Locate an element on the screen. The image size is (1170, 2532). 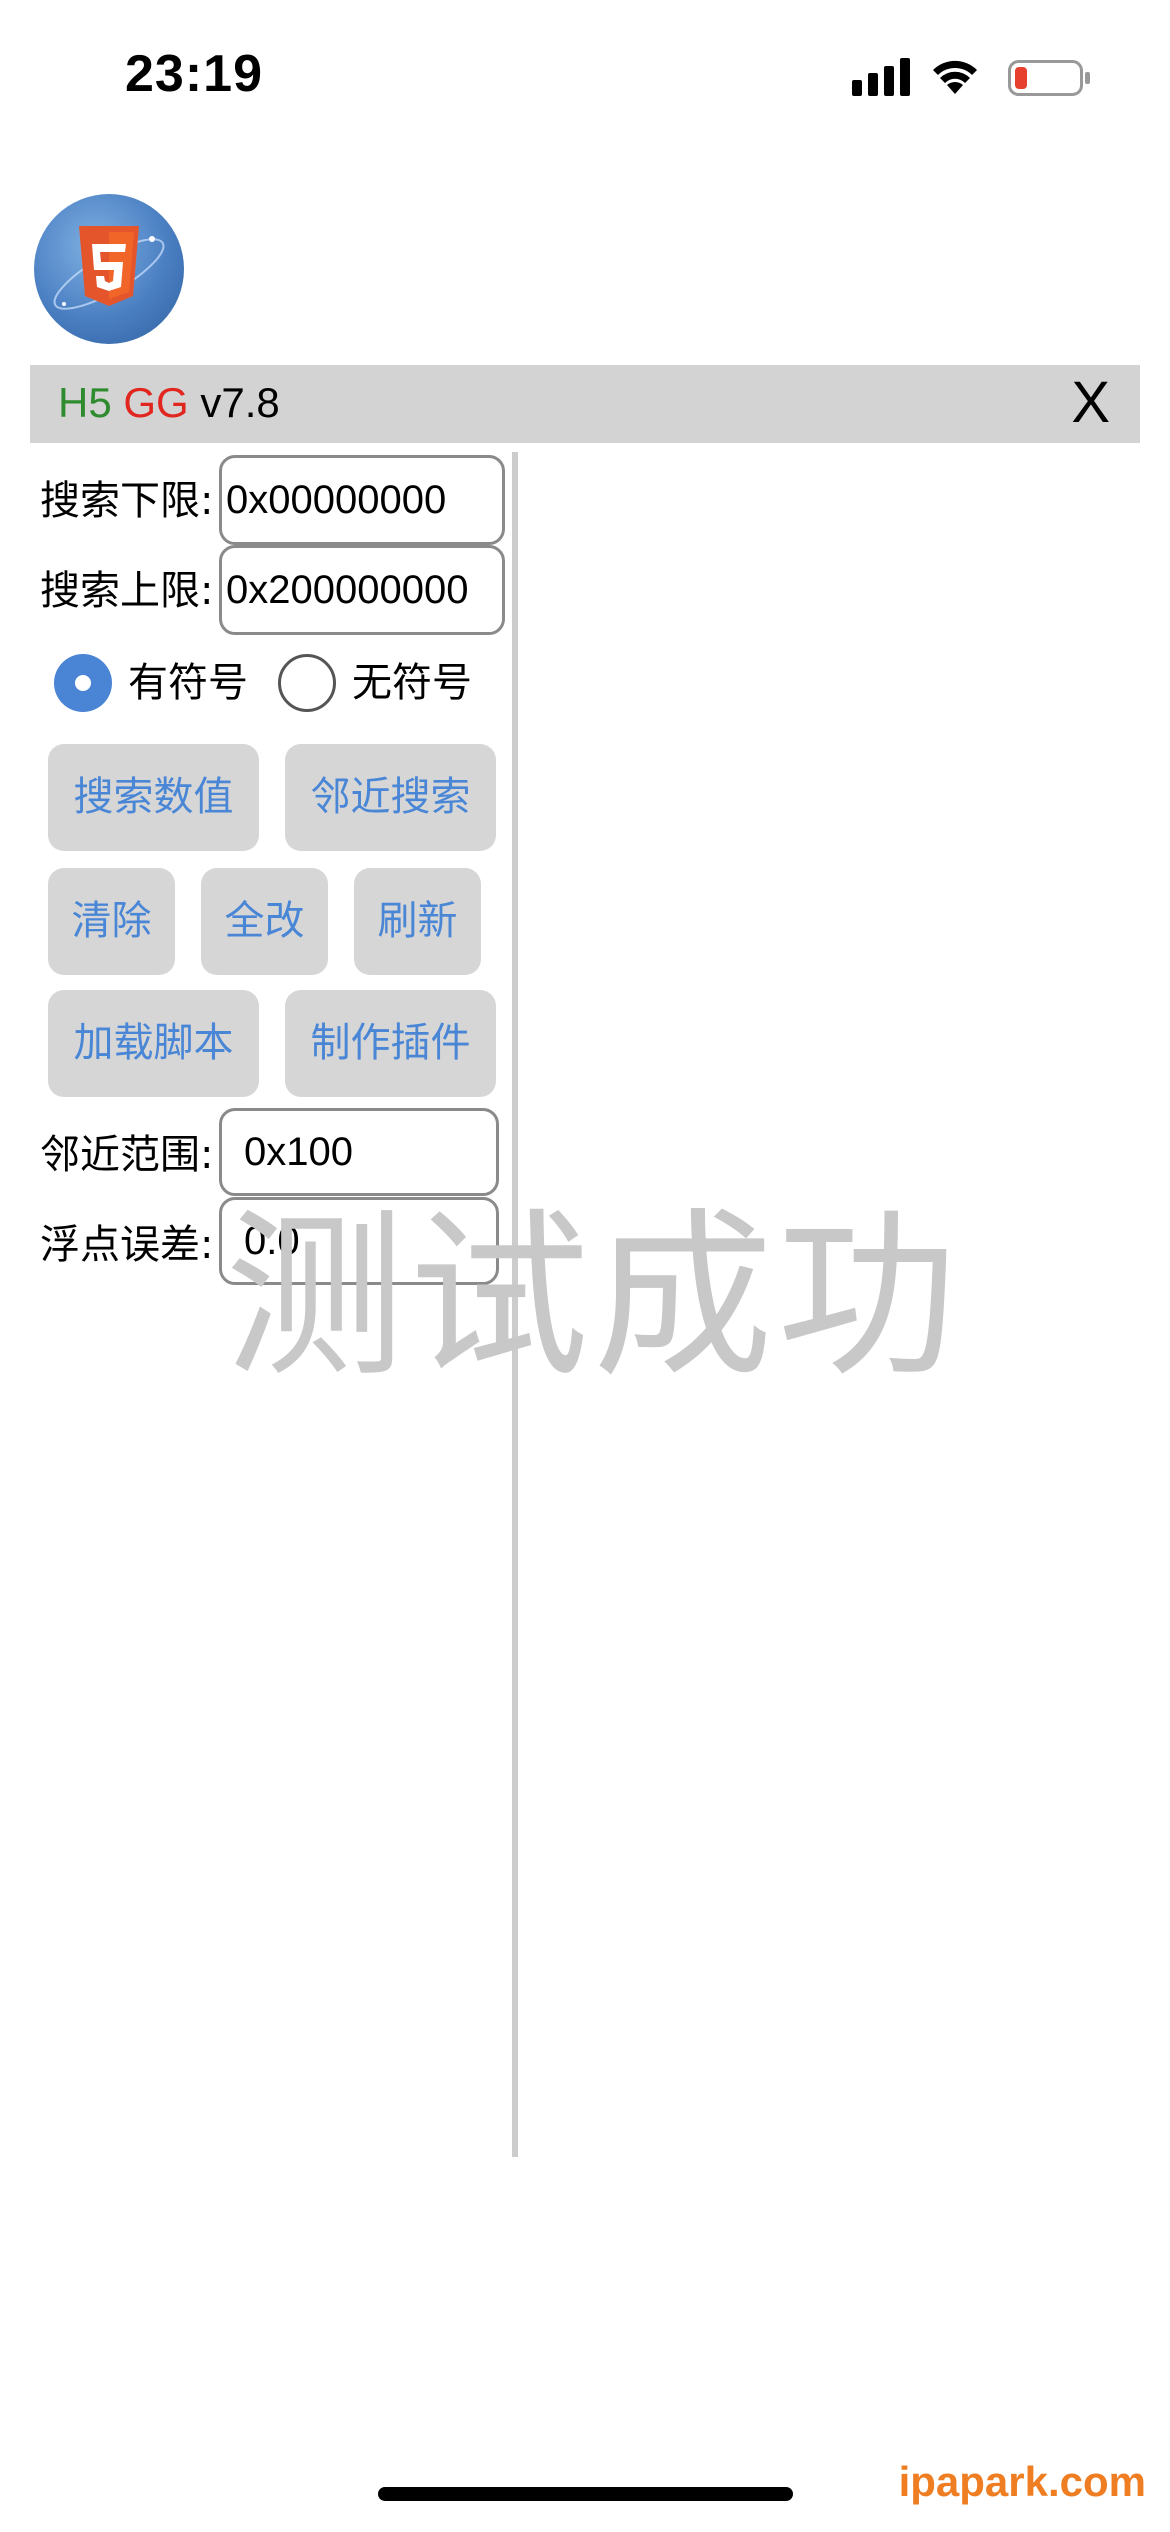
load-script-button: 加载脚本 is located at coordinates (153, 1043).